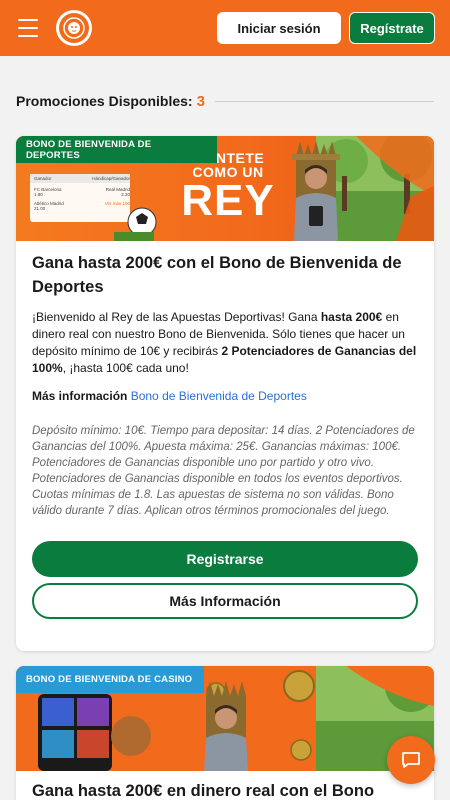 The image size is (450, 800). What do you see at coordinates (225, 718) in the screenshot?
I see `casino-banner-image: BONO DE BIENVENIDA DE CASINO` at bounding box center [225, 718].